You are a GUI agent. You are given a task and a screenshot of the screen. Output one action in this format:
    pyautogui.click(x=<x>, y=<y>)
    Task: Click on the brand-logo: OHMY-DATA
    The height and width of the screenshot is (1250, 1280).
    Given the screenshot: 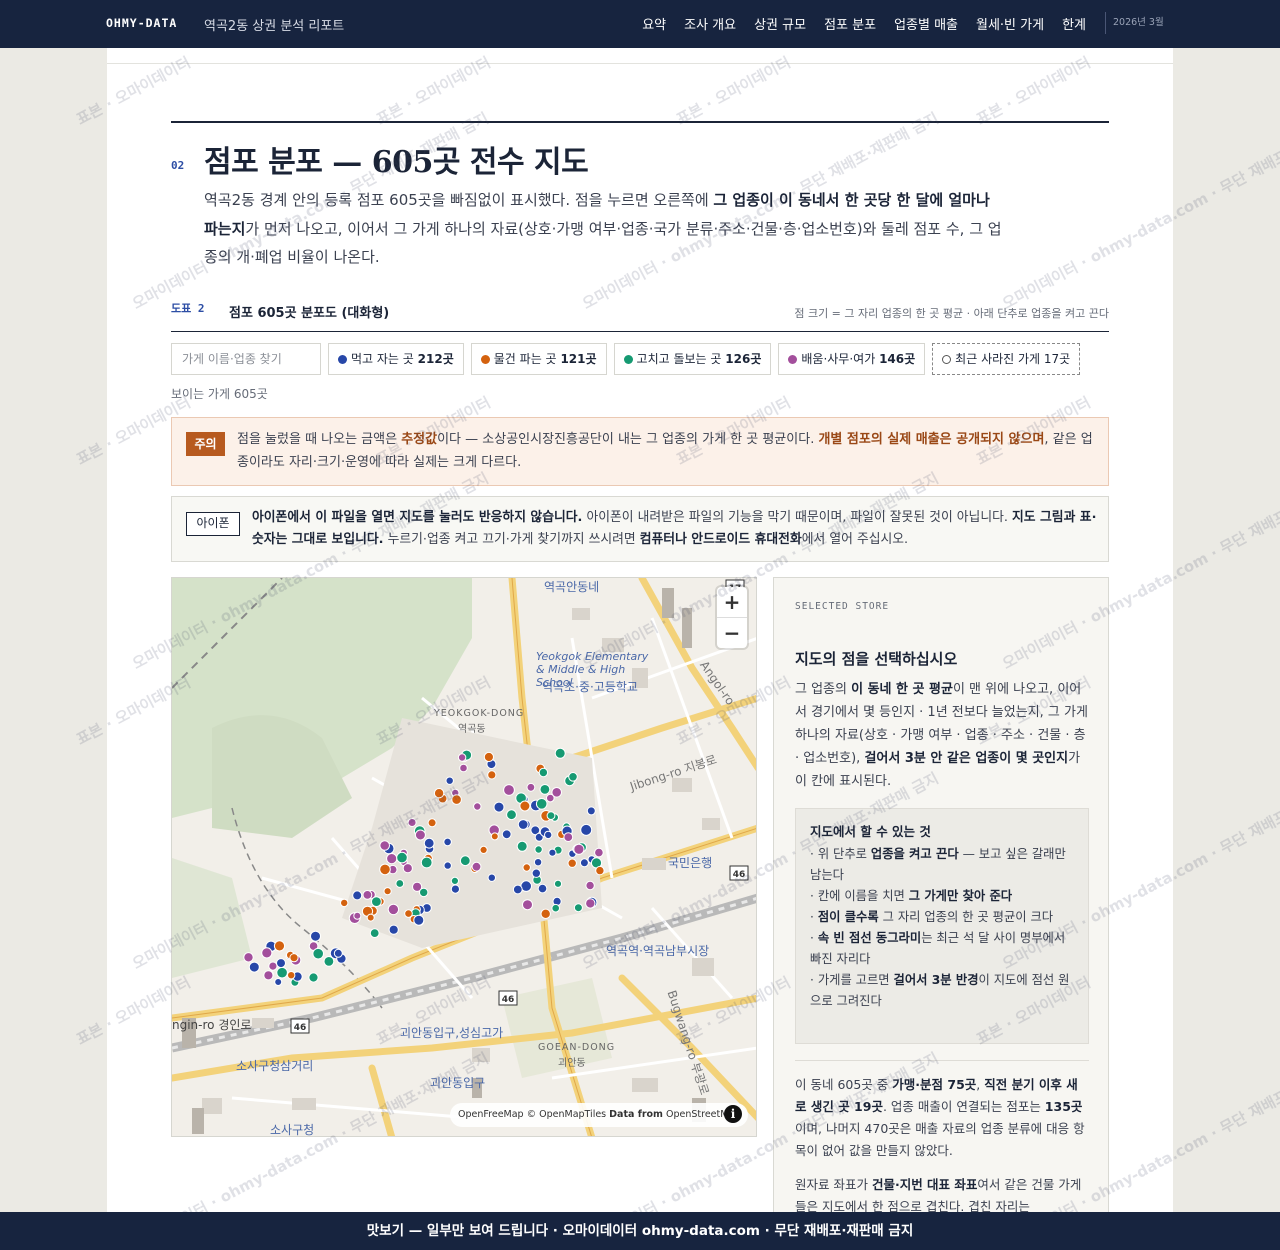 What is the action you would take?
    pyautogui.click(x=141, y=23)
    